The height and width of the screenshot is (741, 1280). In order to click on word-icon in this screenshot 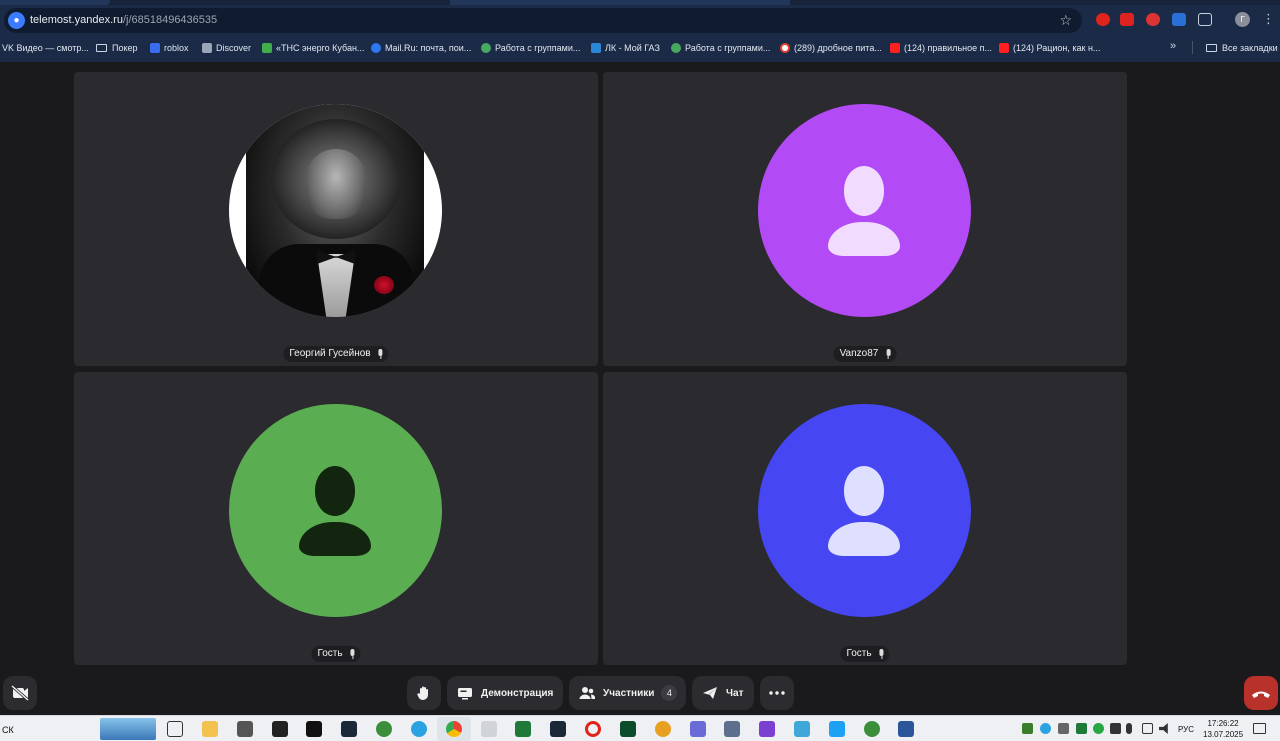, I will do `click(906, 729)`.